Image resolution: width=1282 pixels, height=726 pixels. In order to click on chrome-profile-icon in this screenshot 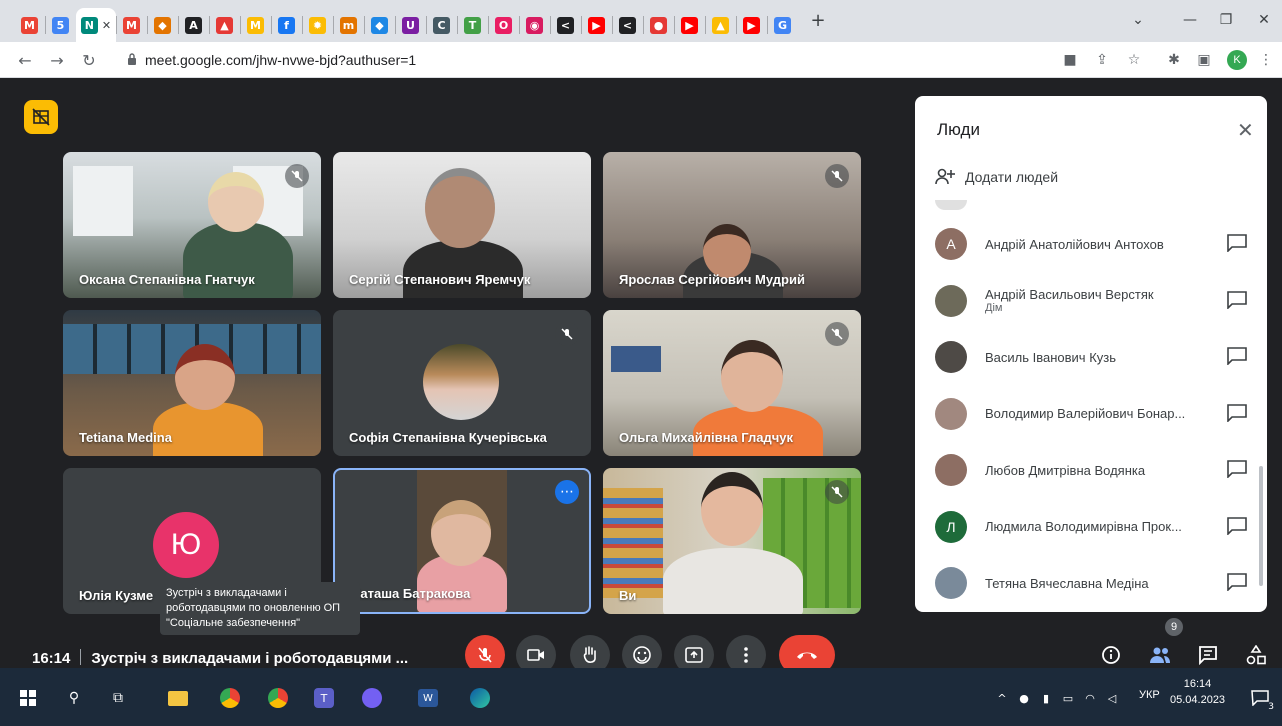, I will do `click(278, 698)`.